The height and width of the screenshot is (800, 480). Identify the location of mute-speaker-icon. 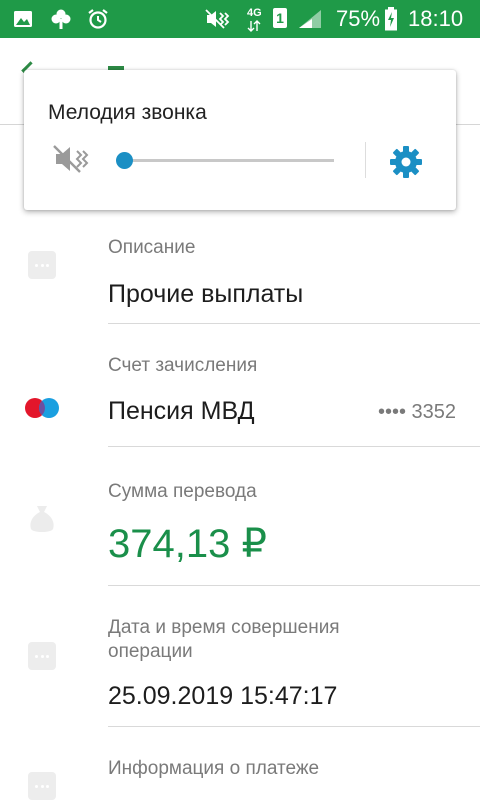
(72, 159).